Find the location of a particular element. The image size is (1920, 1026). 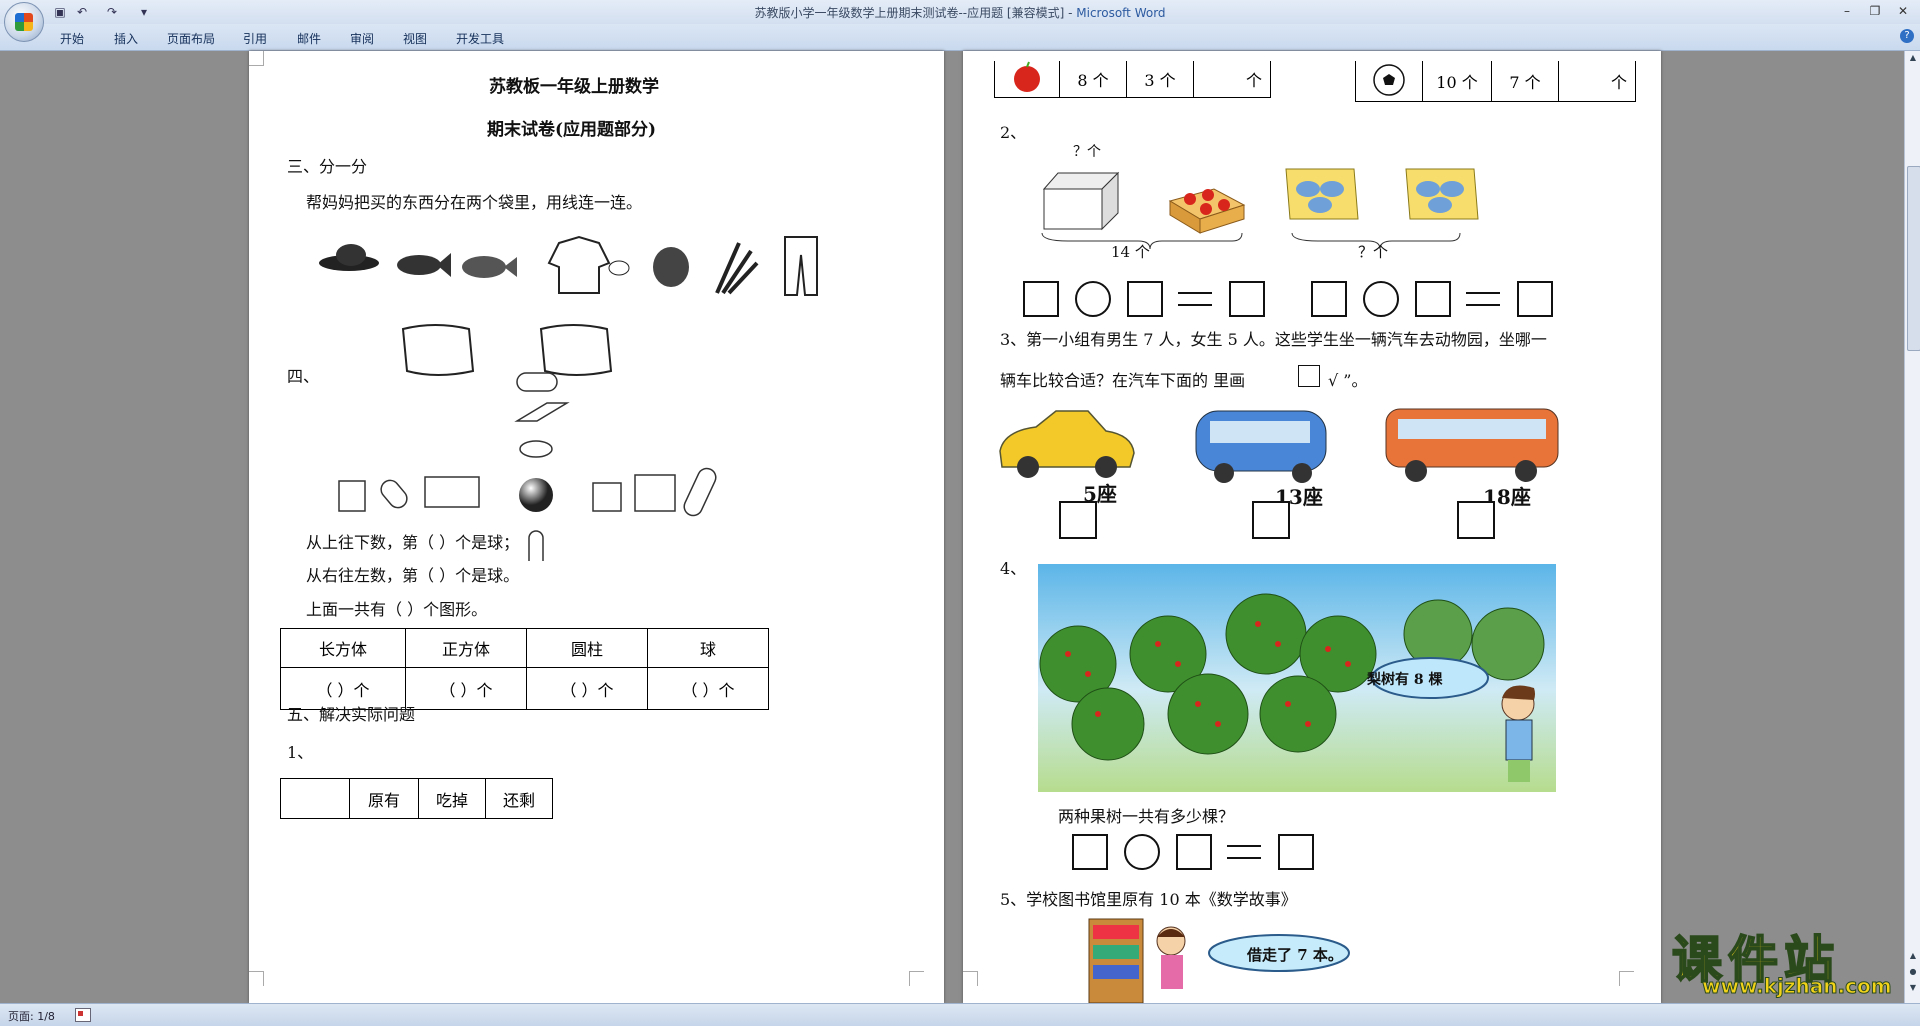

office-button is located at coordinates (24, 22).